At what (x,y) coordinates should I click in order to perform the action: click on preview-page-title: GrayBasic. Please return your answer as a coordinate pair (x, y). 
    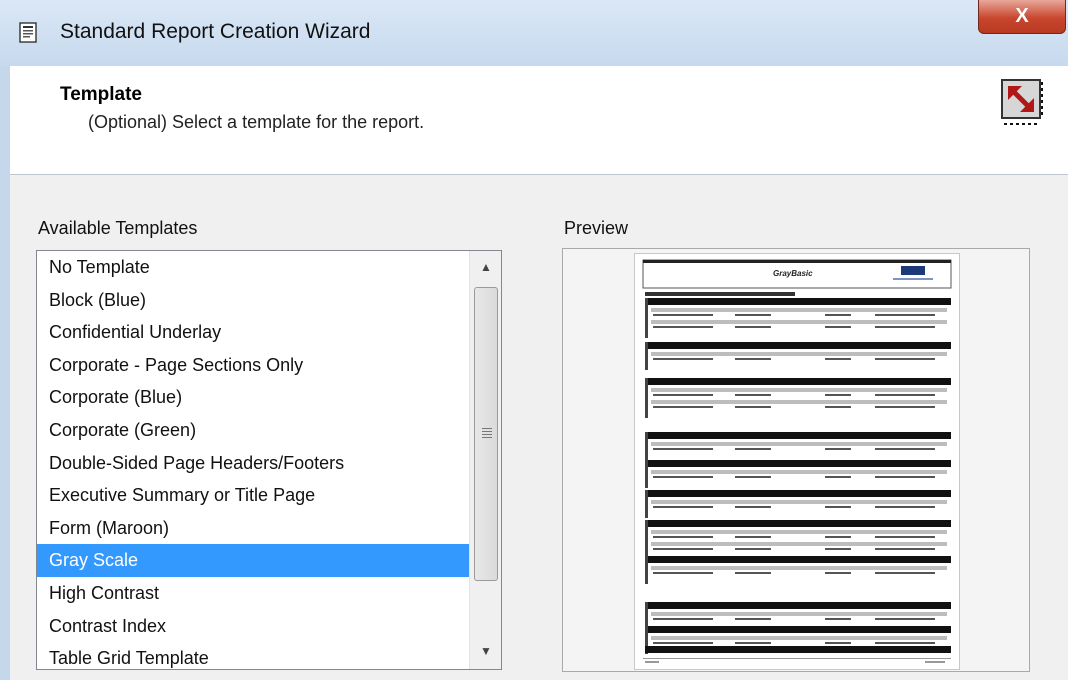
    Looking at the image, I should click on (793, 273).